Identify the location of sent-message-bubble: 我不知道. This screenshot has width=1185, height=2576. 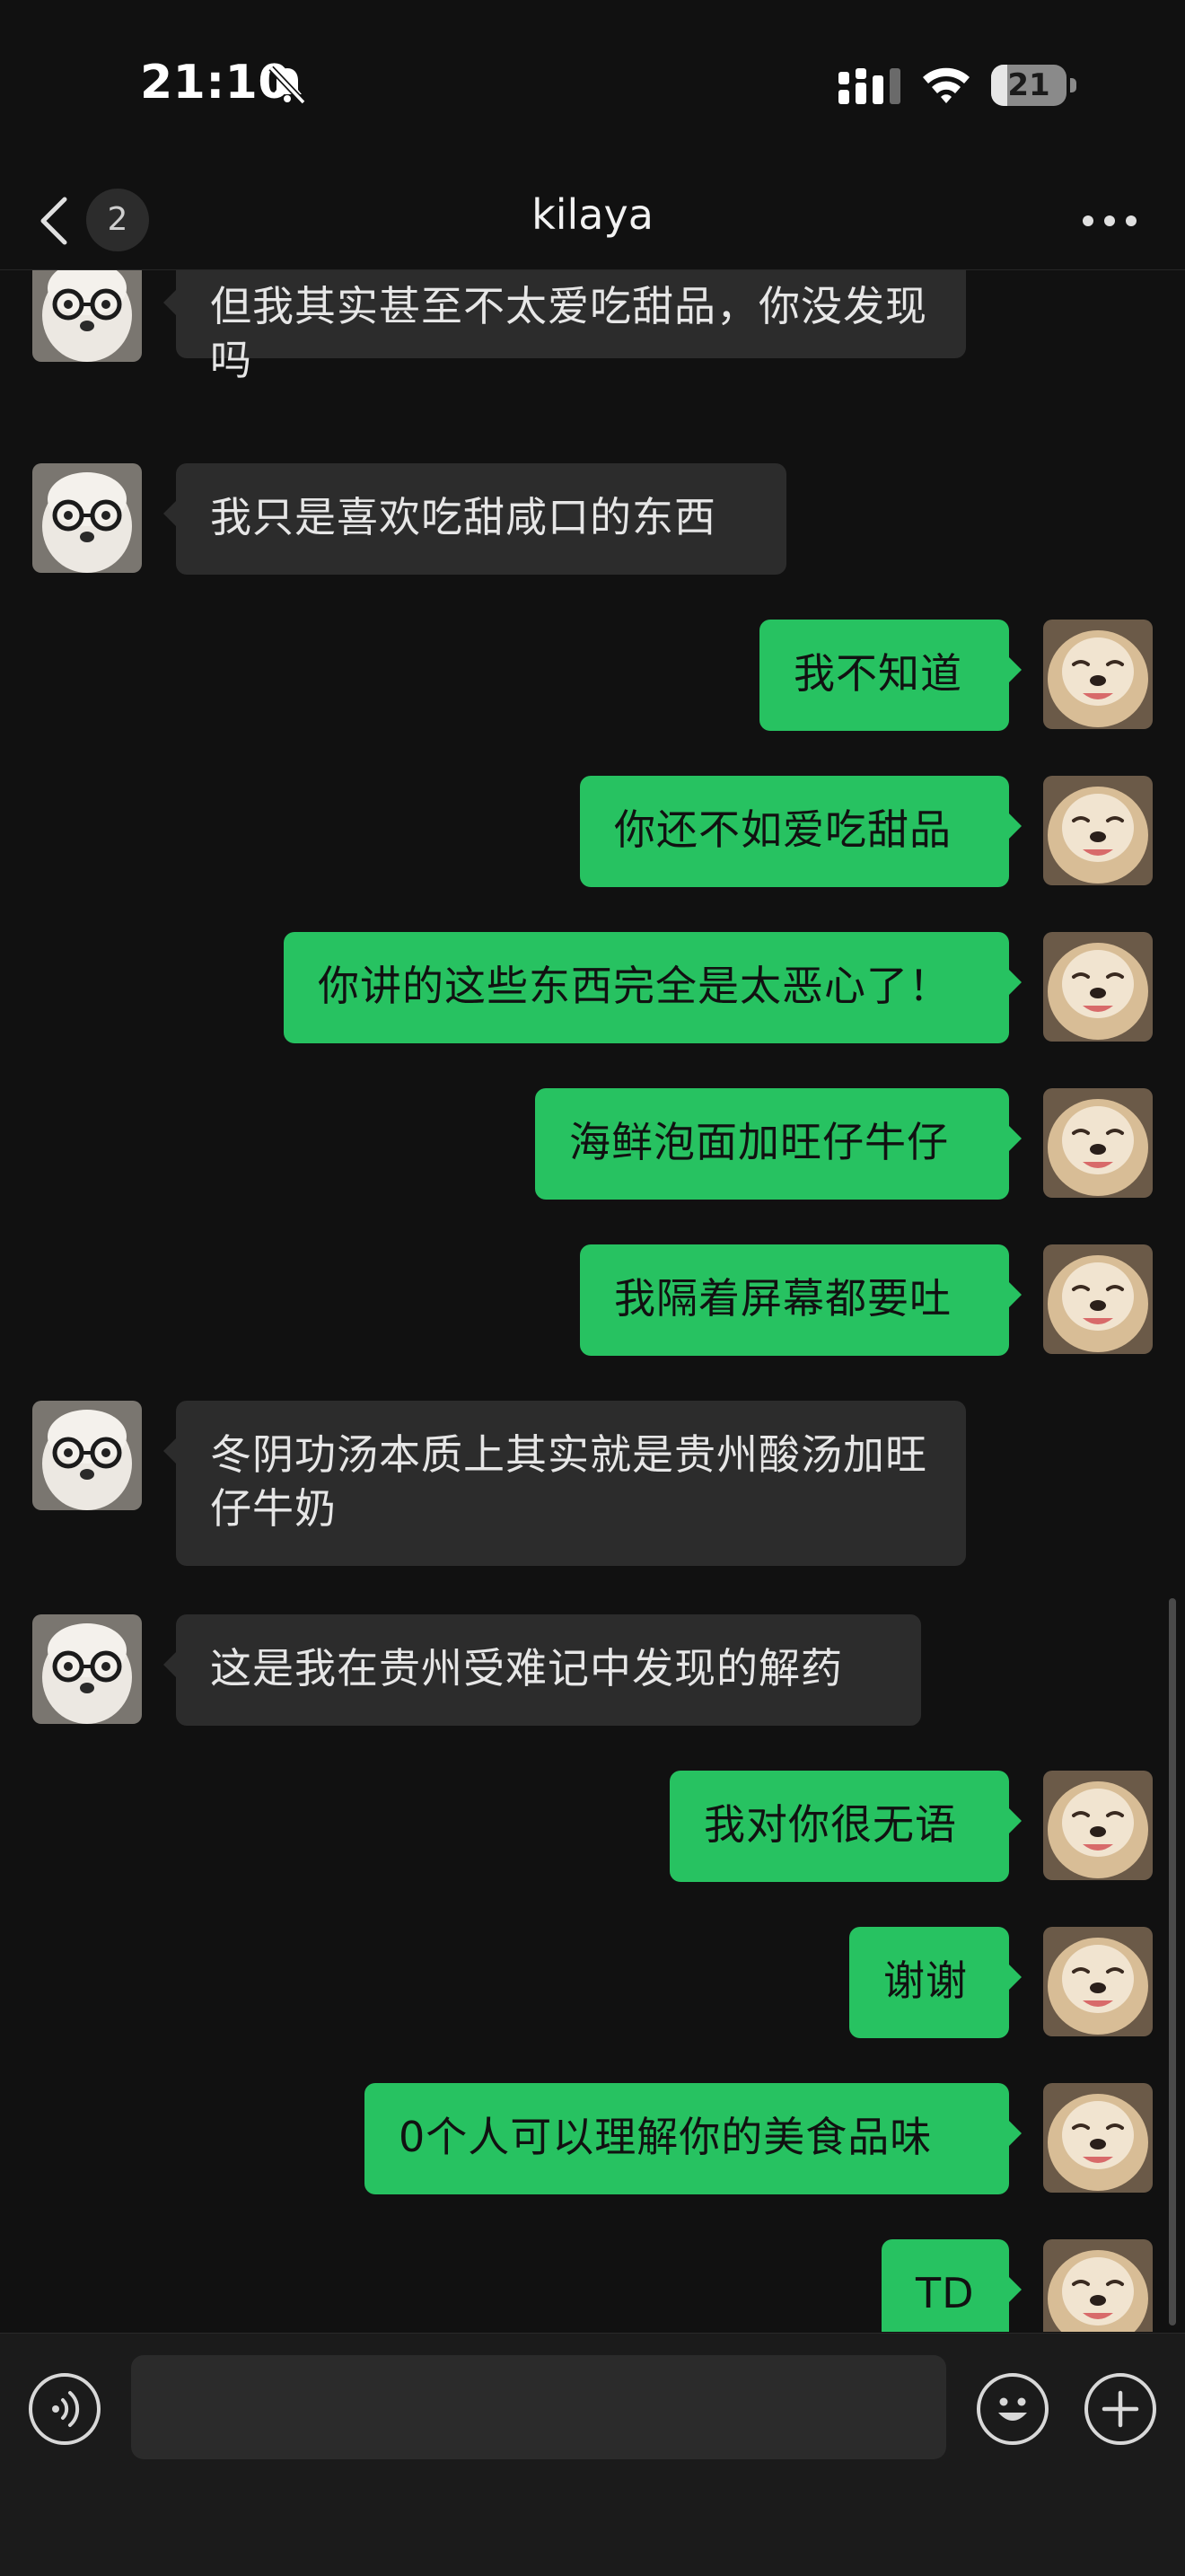
(890, 675).